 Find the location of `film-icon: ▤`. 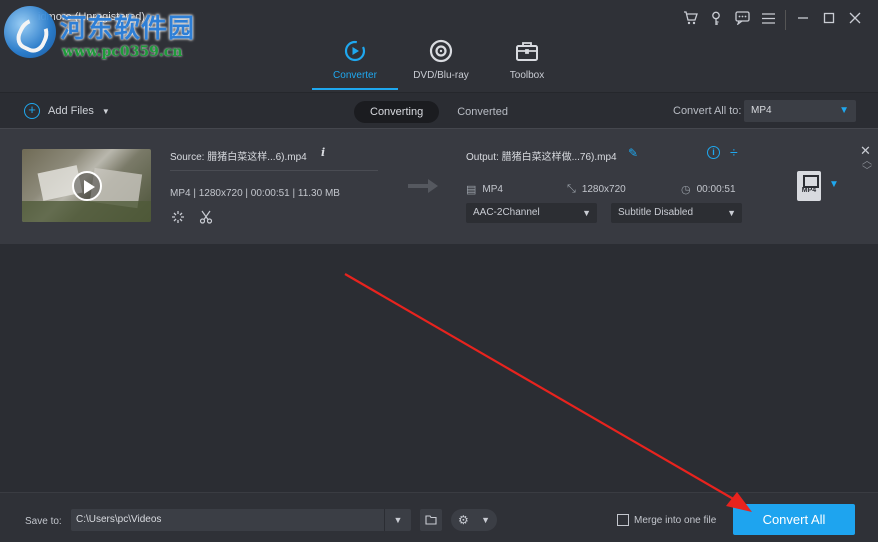

film-icon: ▤ is located at coordinates (471, 190).